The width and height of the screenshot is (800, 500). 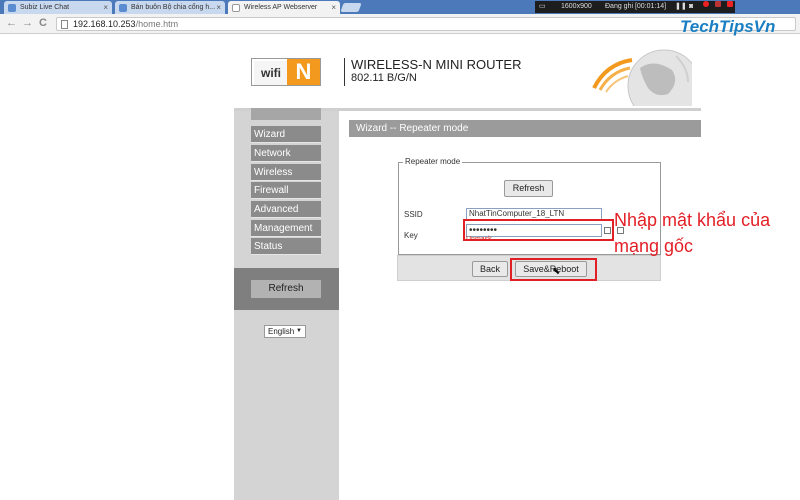 What do you see at coordinates (692, 233) in the screenshot?
I see `annotation-text: Nhập mật khẩu của mạng gốc` at bounding box center [692, 233].